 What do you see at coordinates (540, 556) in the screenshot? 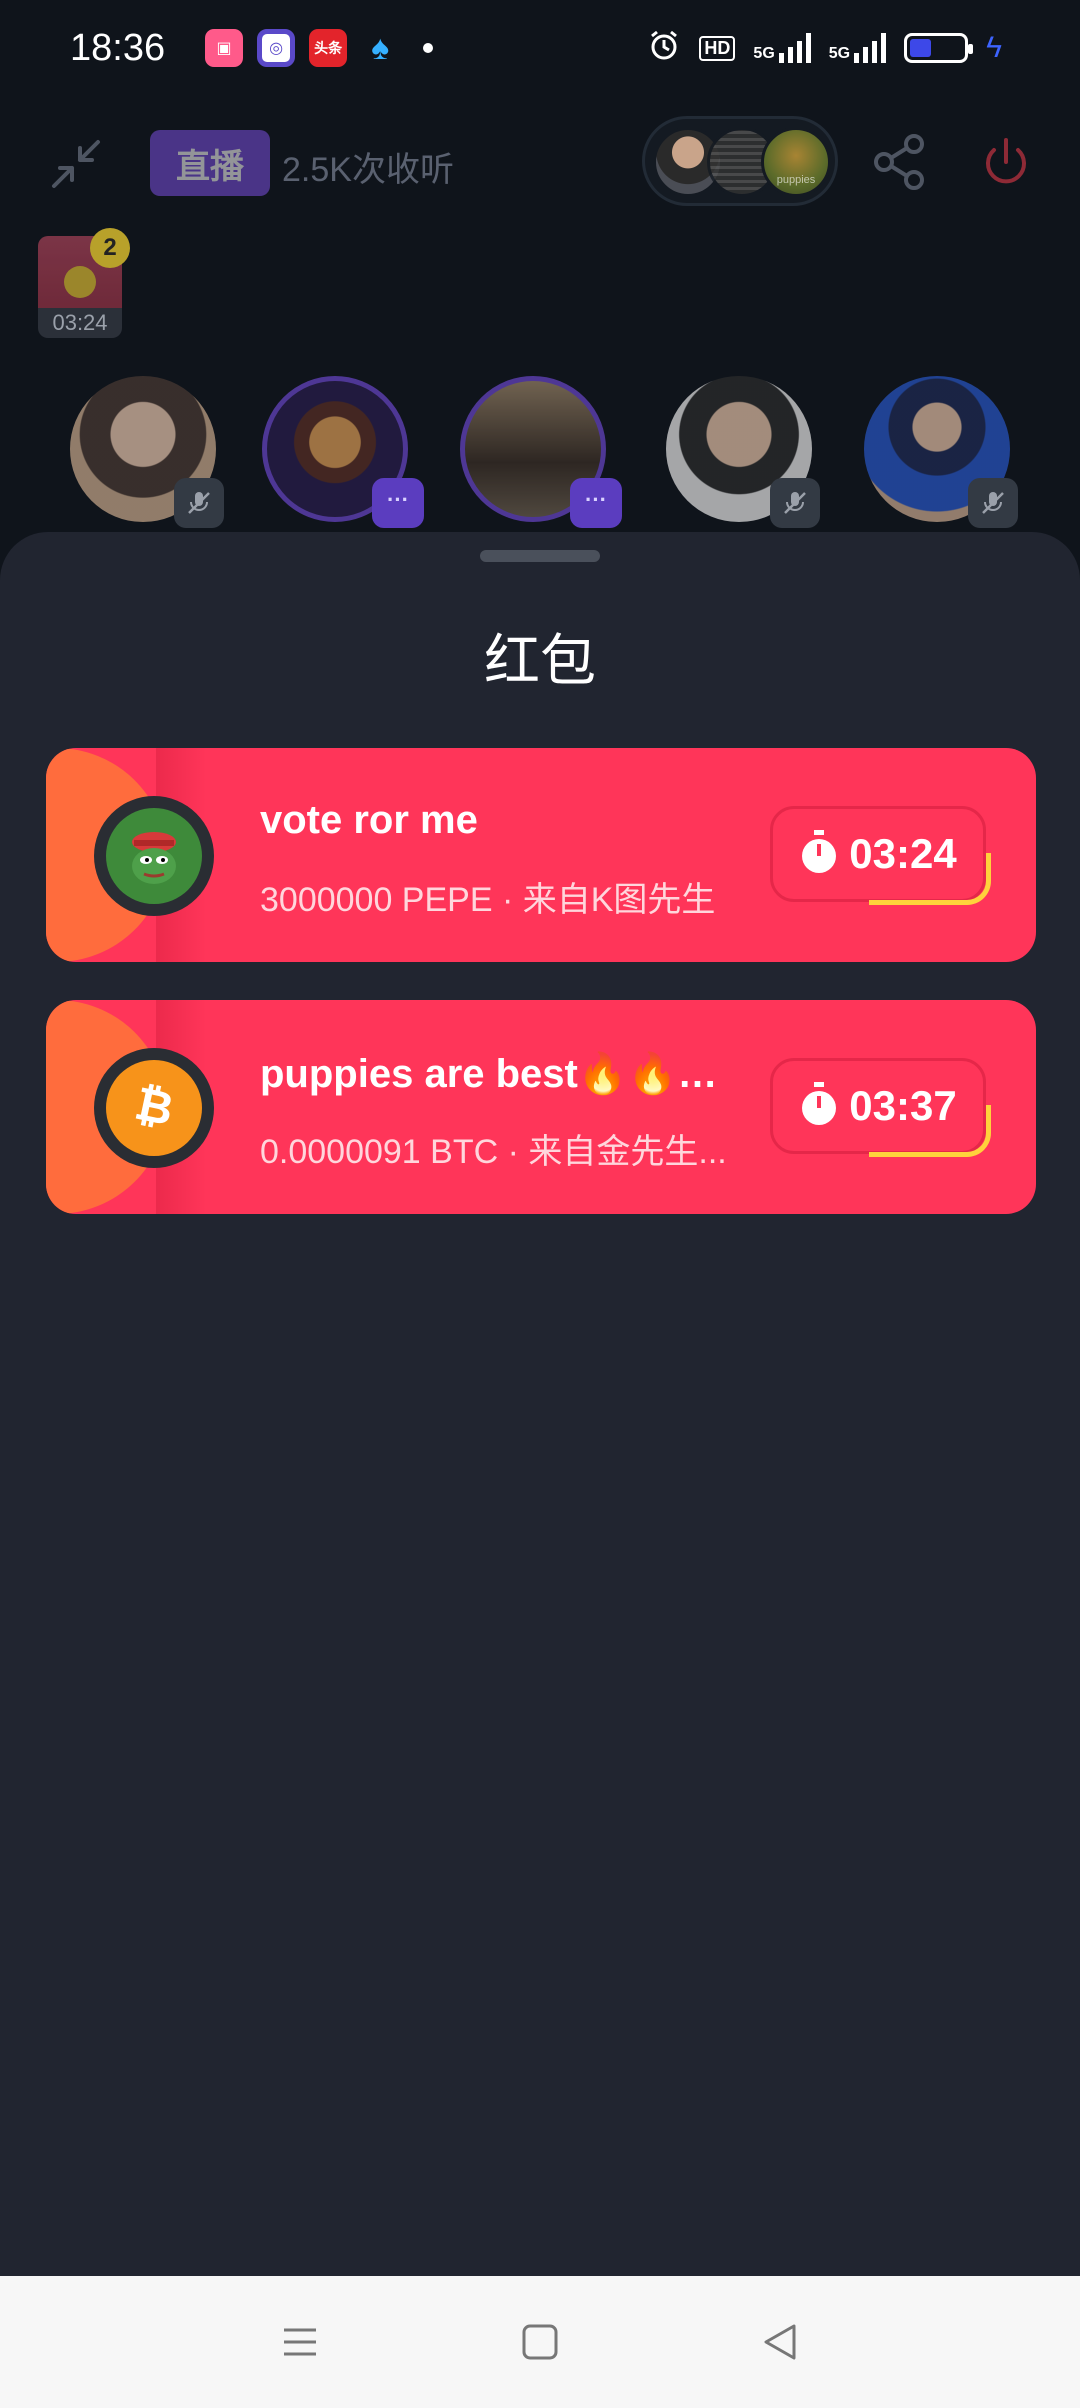
I see `sheet-drag-handle` at bounding box center [540, 556].